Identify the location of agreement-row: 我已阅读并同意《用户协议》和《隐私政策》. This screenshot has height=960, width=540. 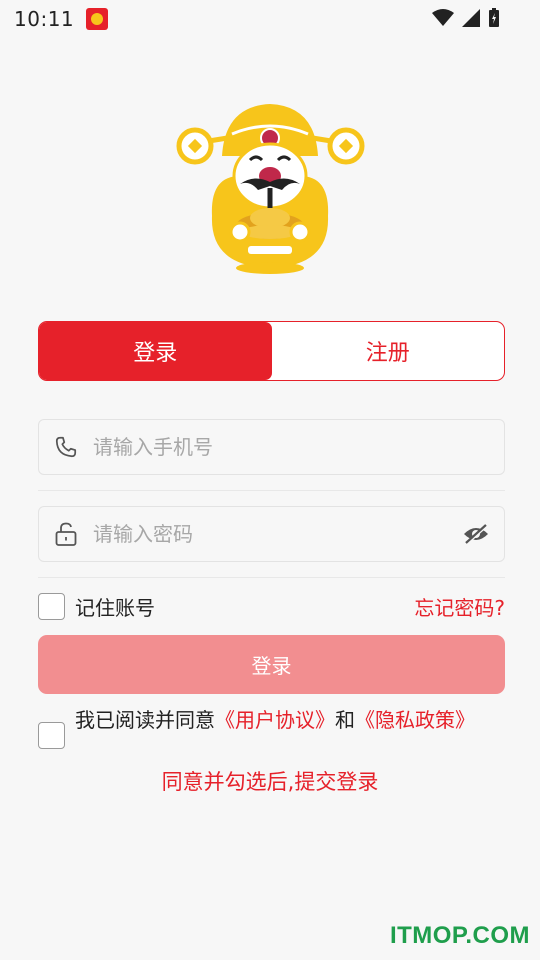
(271, 728).